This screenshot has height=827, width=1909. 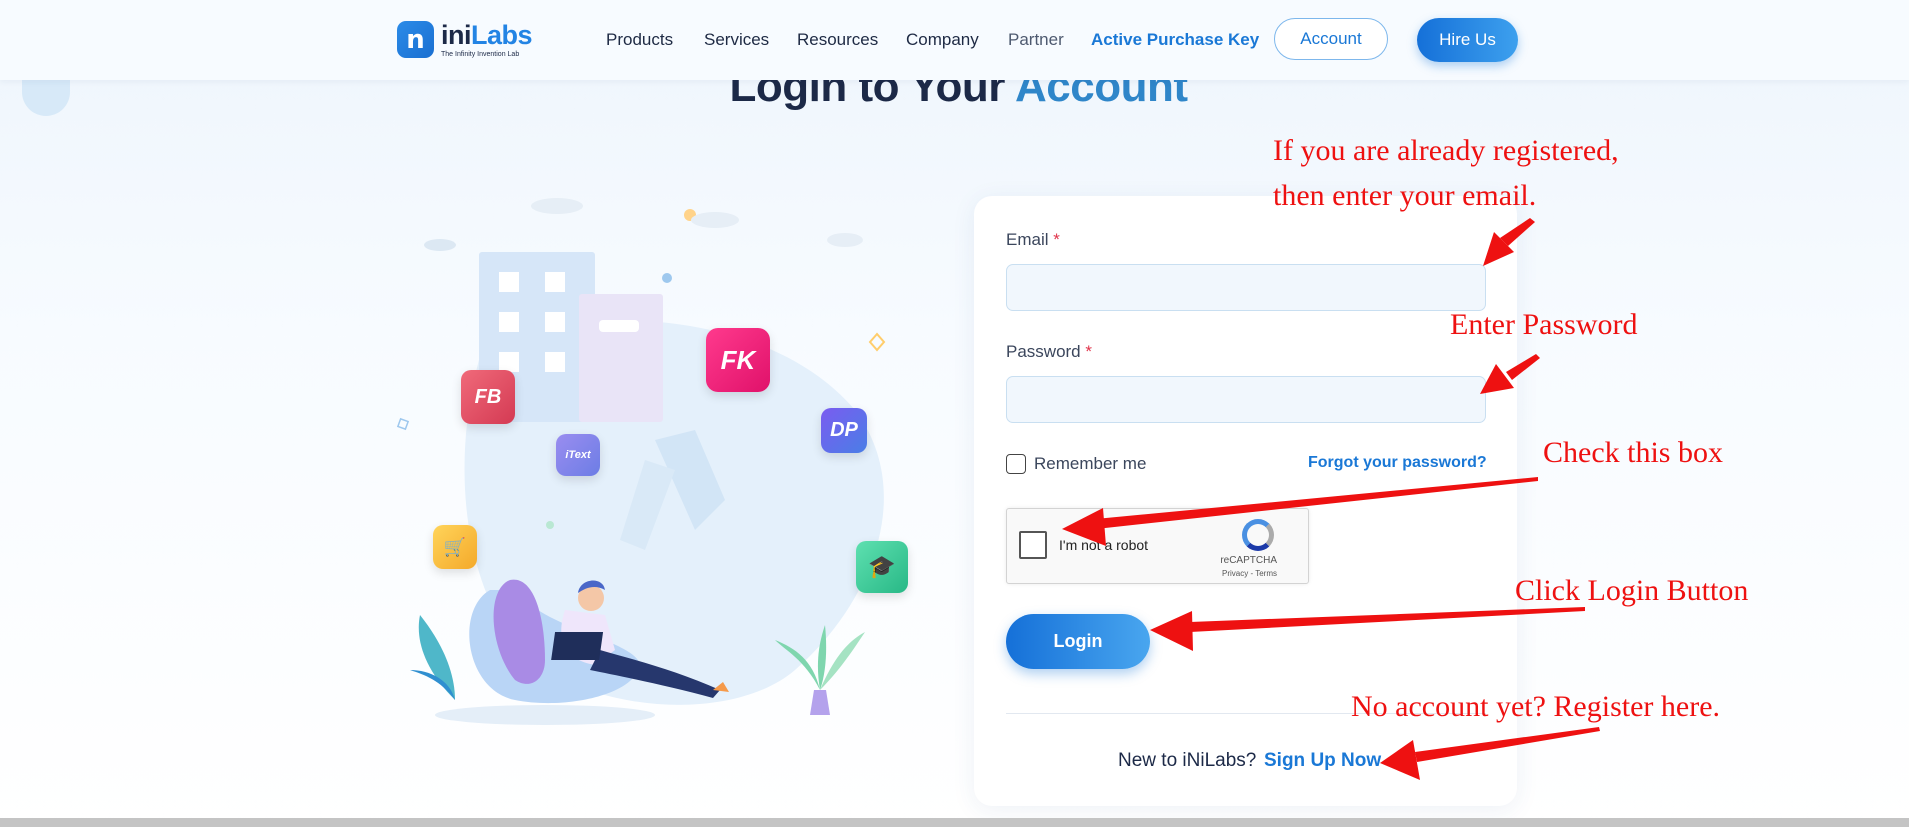 What do you see at coordinates (1446, 150) in the screenshot?
I see `annotation-email-line1: If you are already registered,` at bounding box center [1446, 150].